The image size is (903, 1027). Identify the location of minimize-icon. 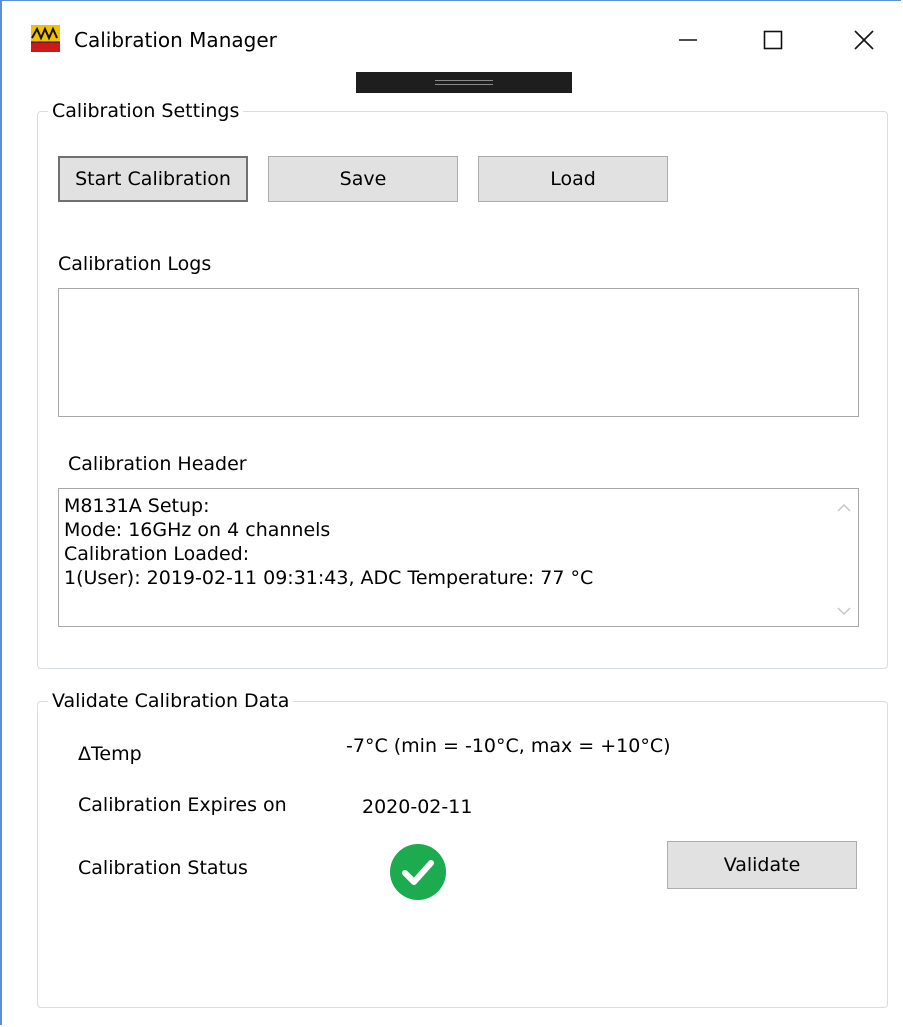
(688, 40).